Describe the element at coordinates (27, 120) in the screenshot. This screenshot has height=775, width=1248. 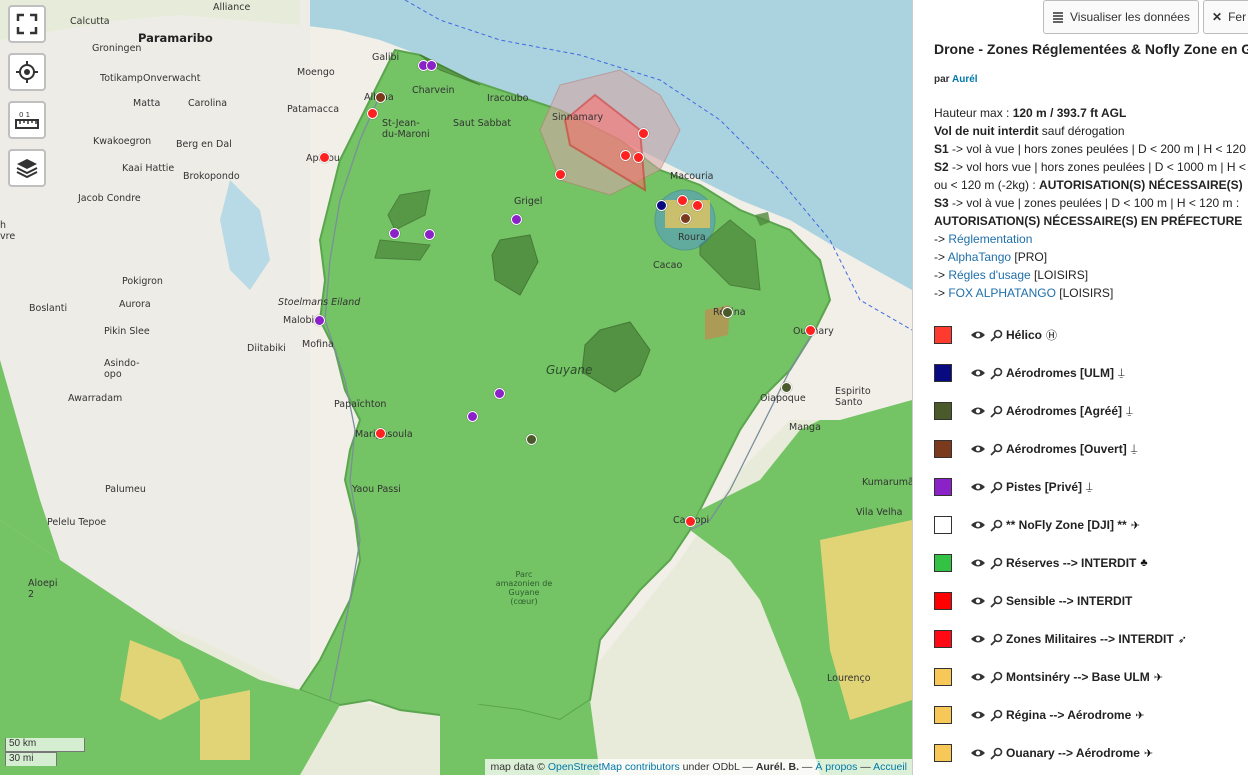
I see `measure-button: 0 1` at that location.